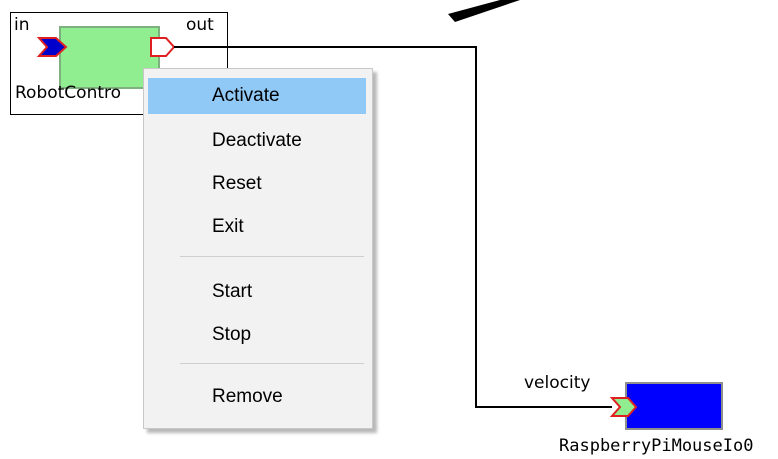  I want to click on robotcontrol-outport-icon, so click(163, 47).